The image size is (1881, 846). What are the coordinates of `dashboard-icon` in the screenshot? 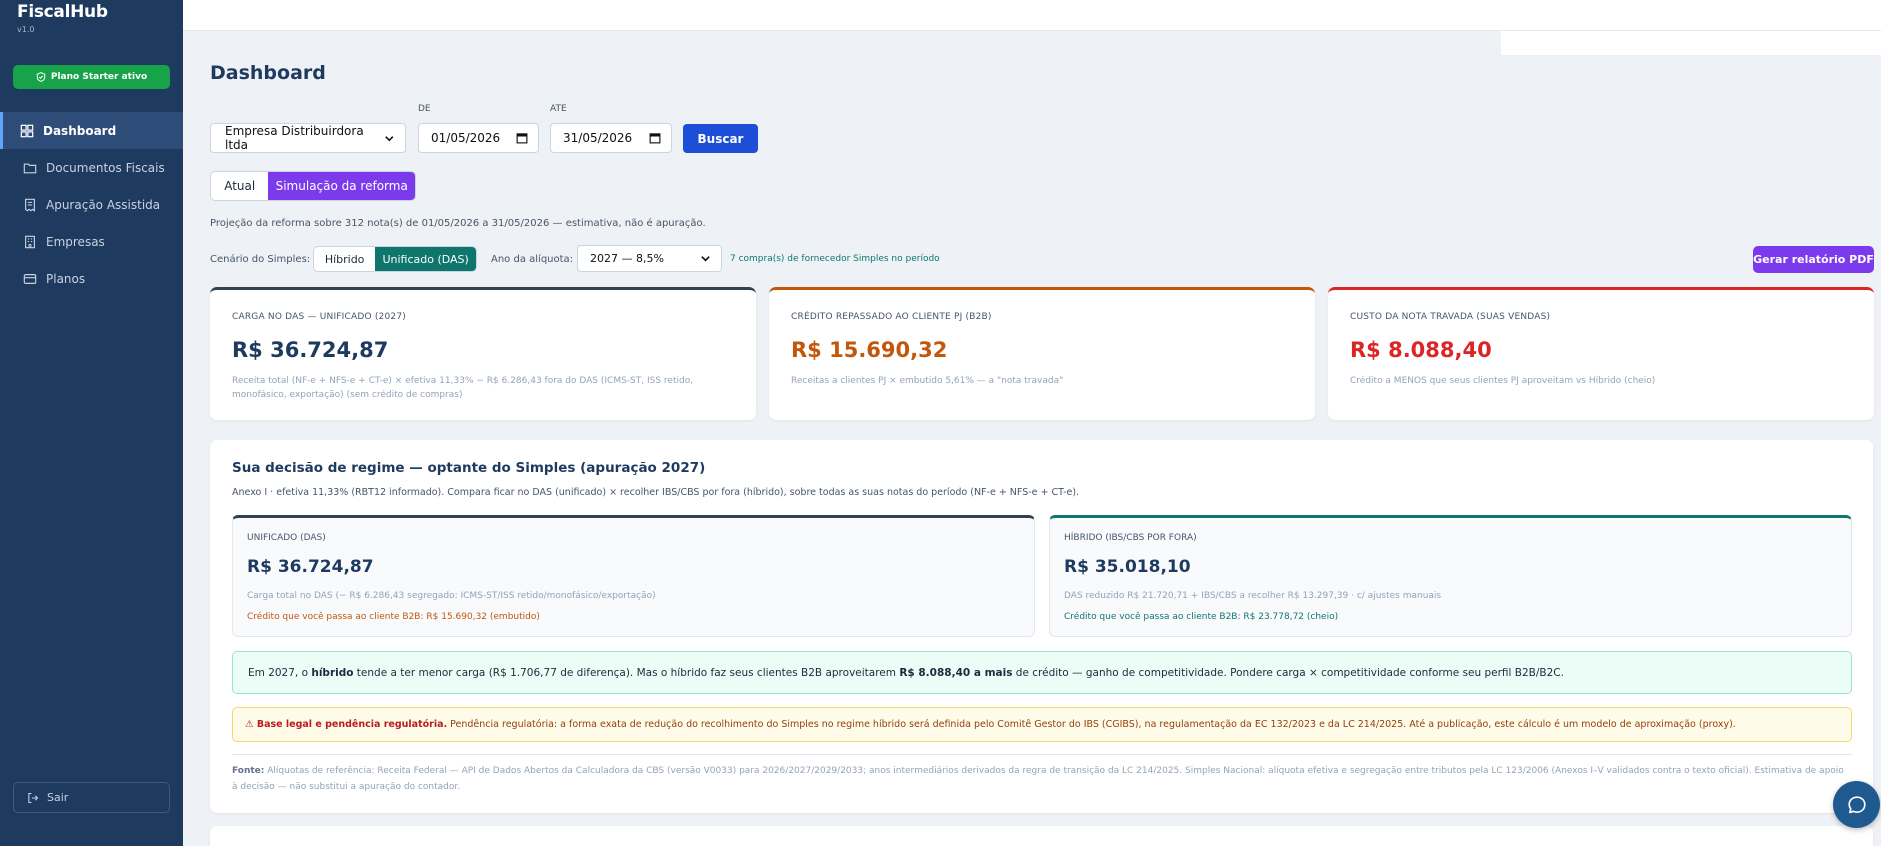 It's located at (27, 130).